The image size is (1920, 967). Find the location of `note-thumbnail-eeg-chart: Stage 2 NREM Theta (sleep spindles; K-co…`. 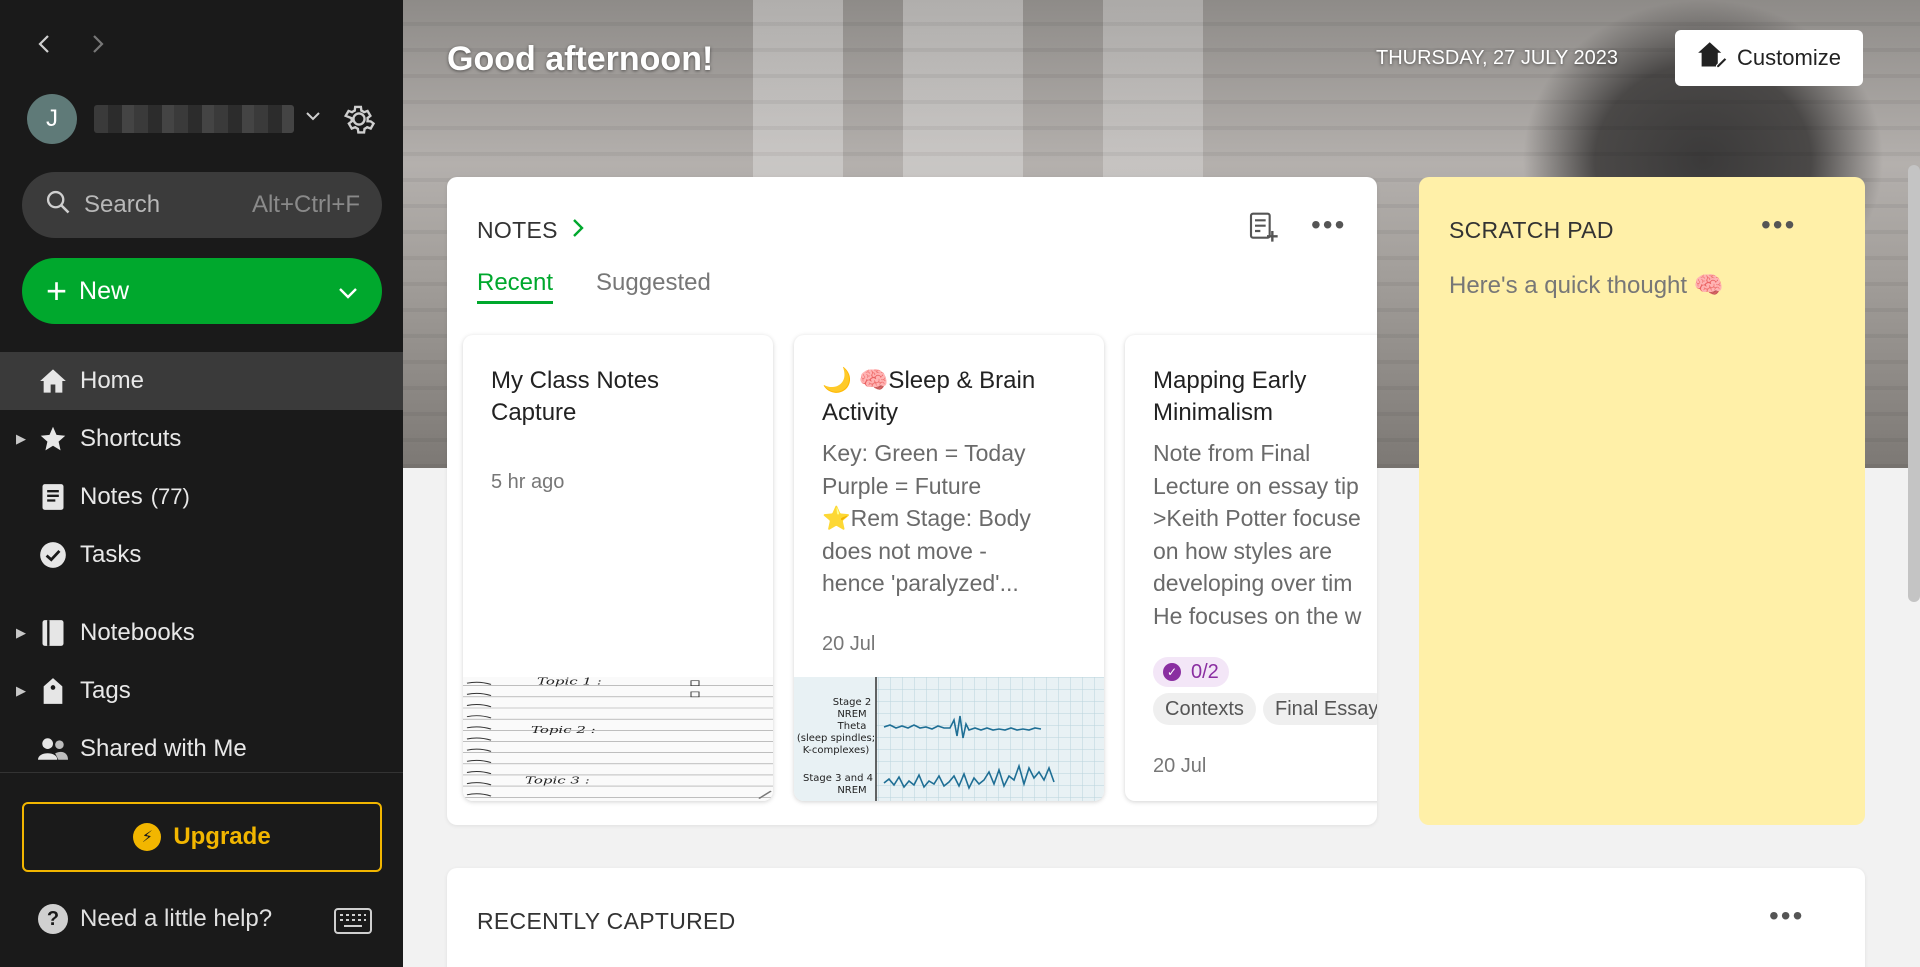

note-thumbnail-eeg-chart: Stage 2 NREM Theta (sleep spindles; K-co… is located at coordinates (949, 739).